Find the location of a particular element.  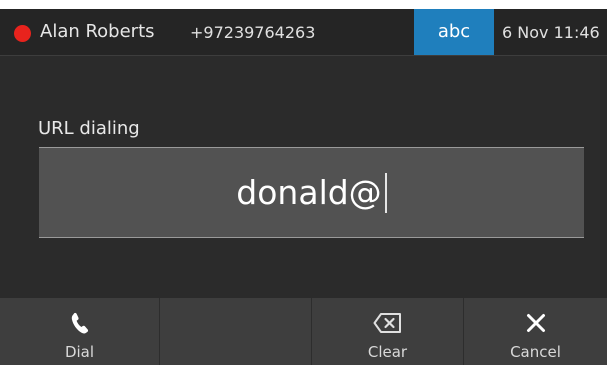

clear-softkey: Clear is located at coordinates (388, 331).